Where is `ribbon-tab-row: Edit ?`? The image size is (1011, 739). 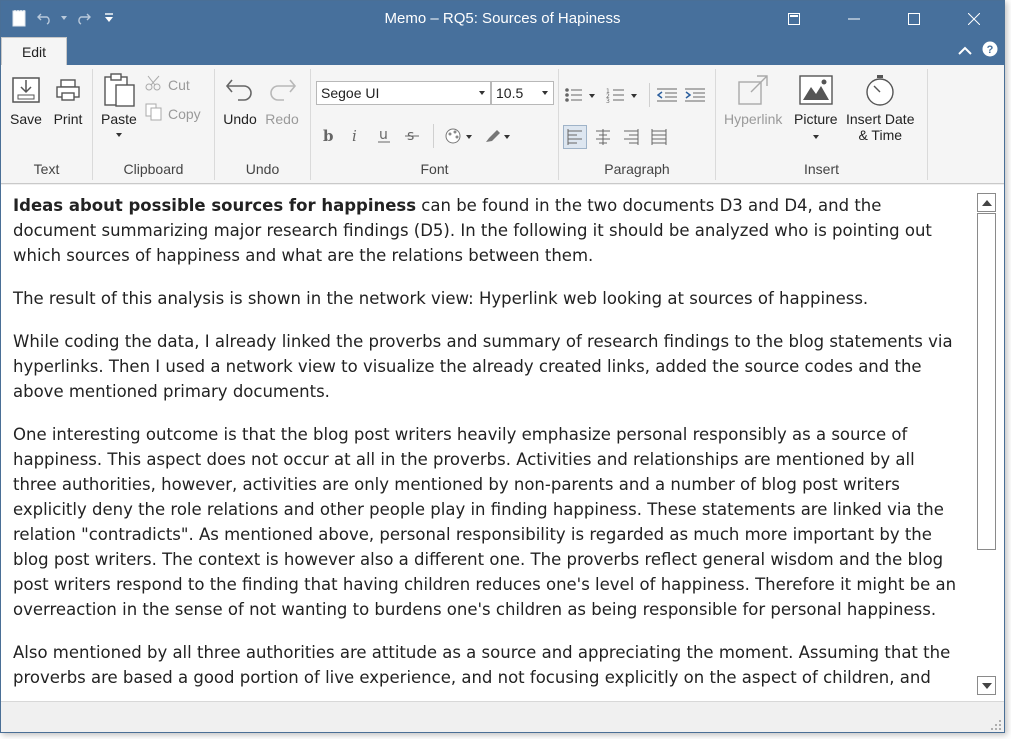
ribbon-tab-row: Edit ? is located at coordinates (502, 51).